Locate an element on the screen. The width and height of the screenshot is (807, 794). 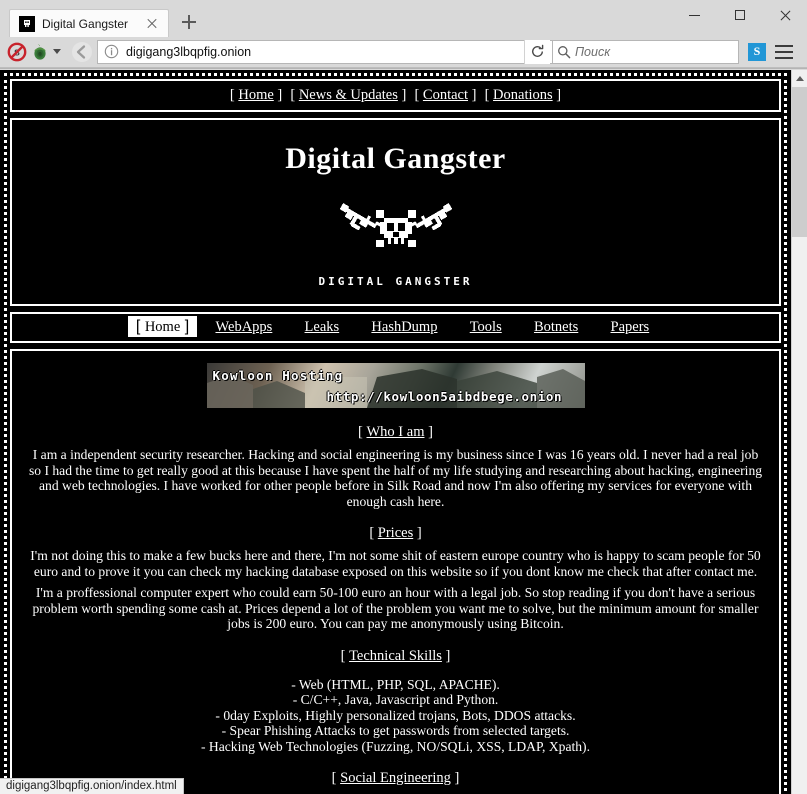
tab-strip: Digital Gangster is located at coordinates (101, 18).